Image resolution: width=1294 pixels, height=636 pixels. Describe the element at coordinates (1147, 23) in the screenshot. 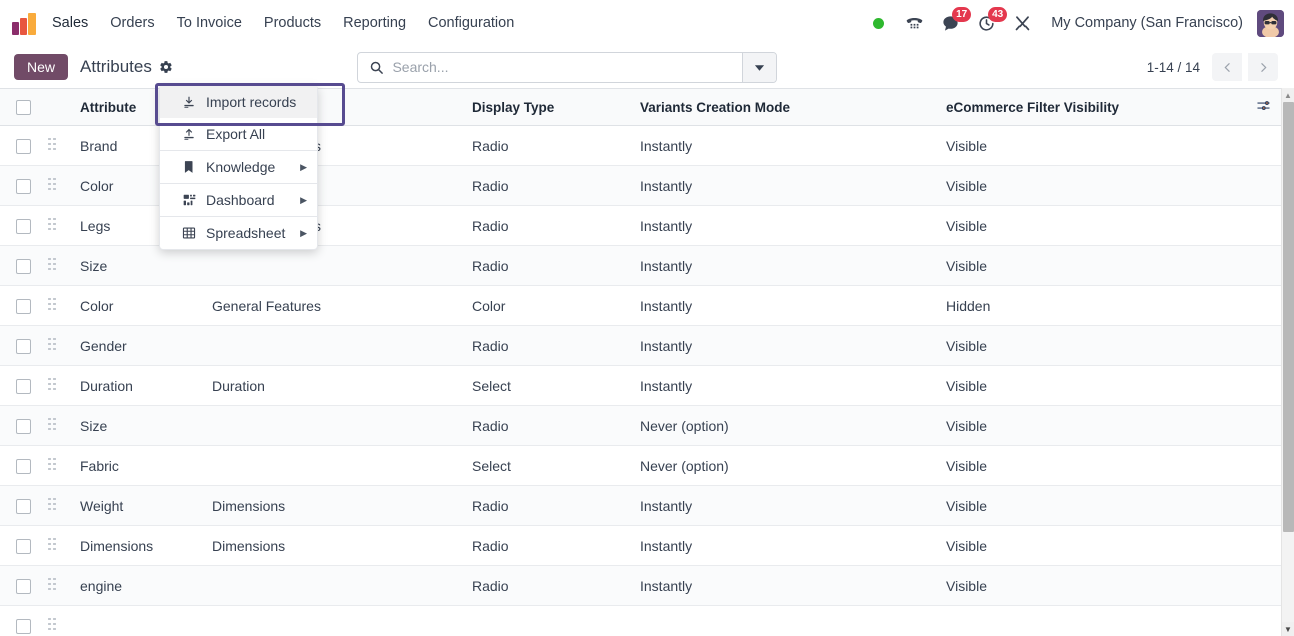

I see `company-switcher: My Company (San Francisco)` at that location.